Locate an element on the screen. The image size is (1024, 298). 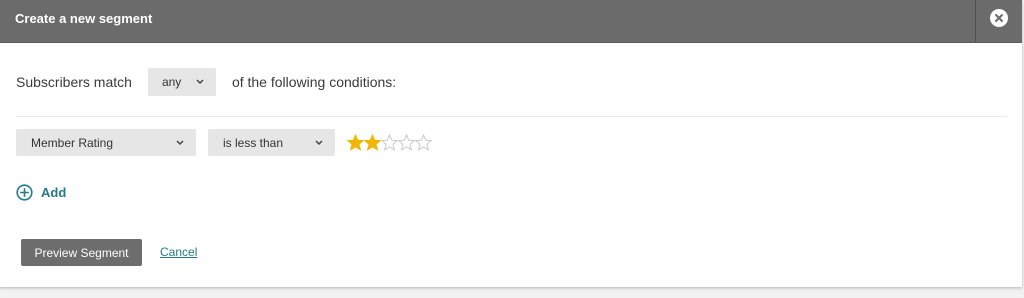
add-condition-button: Add is located at coordinates (41, 192).